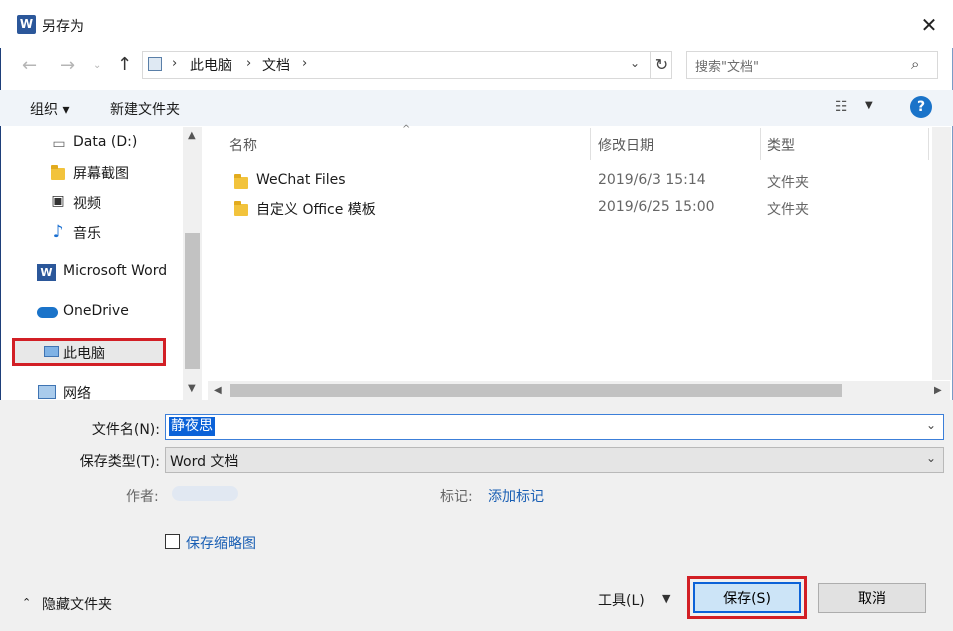  What do you see at coordinates (96, 311) in the screenshot?
I see `sidebar-item-onedrive: OneDrive` at bounding box center [96, 311].